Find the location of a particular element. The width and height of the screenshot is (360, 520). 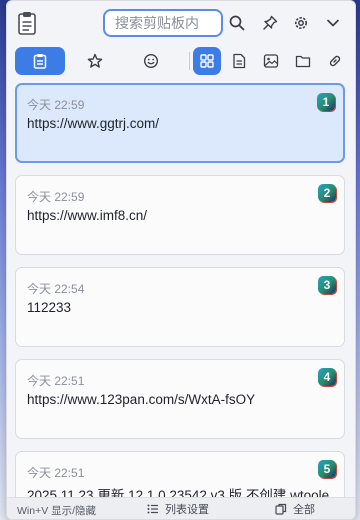

filter-file is located at coordinates (303, 61).